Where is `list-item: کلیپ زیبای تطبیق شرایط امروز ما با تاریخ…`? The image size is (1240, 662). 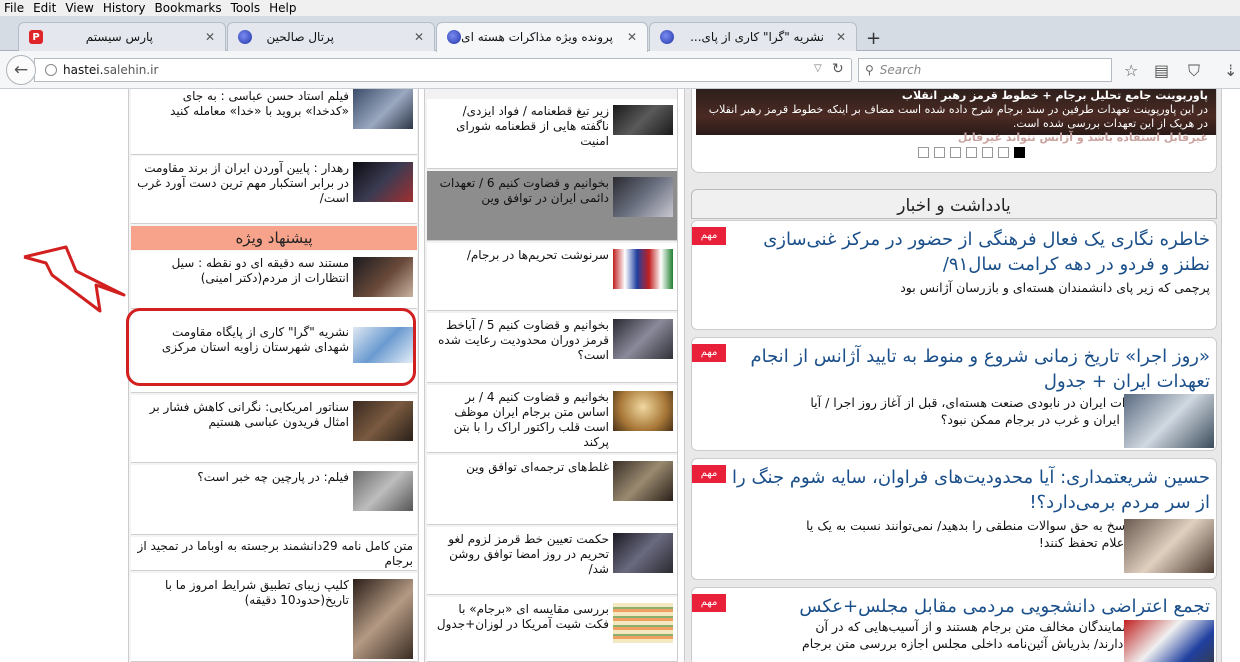 list-item: کلیپ زیبای تطبیق شرایط امروز ما با تاریخ… is located at coordinates (274, 617).